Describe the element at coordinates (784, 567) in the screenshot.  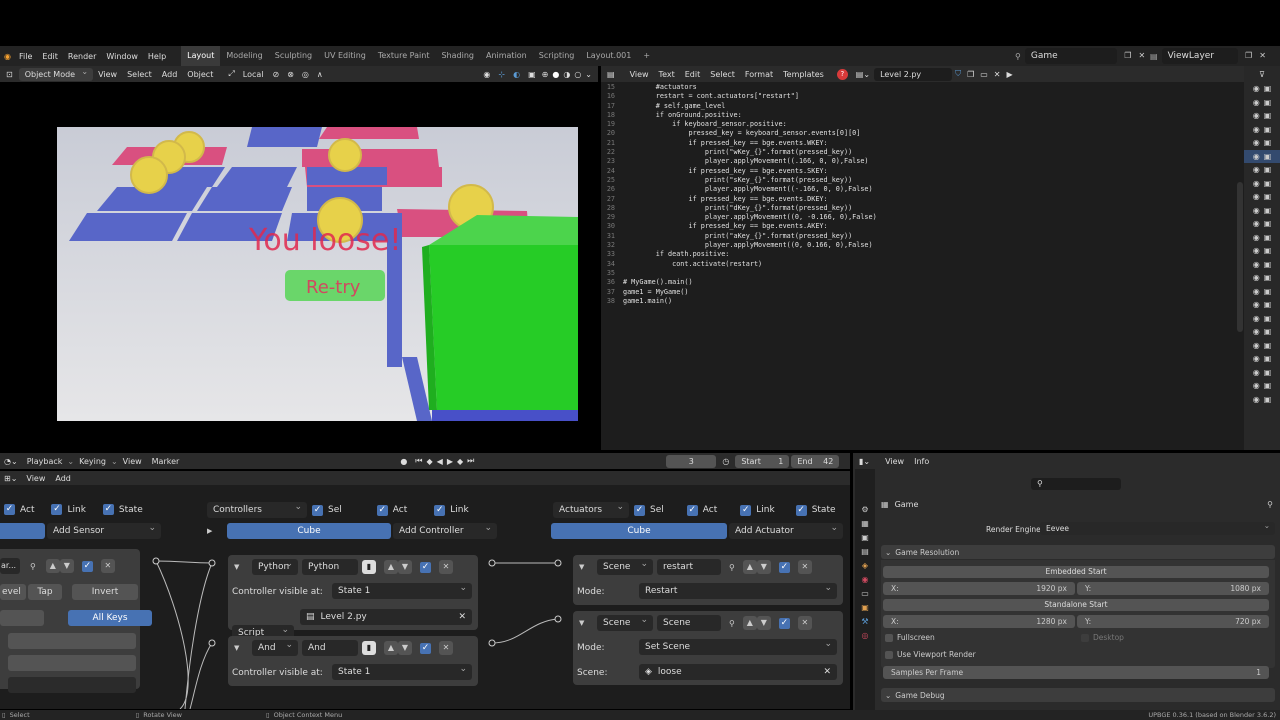
I see `restart-active-checkbox: ✓` at that location.